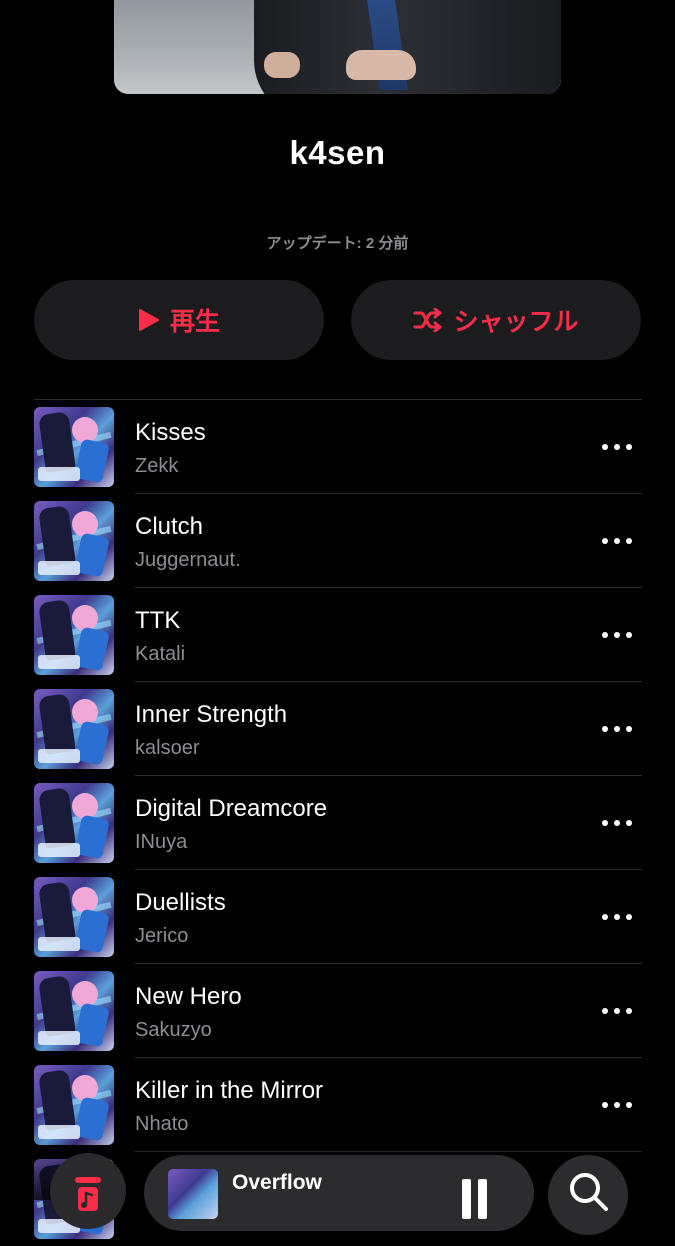  Describe the element at coordinates (427, 320) in the screenshot. I see `shuffle-icon` at that location.